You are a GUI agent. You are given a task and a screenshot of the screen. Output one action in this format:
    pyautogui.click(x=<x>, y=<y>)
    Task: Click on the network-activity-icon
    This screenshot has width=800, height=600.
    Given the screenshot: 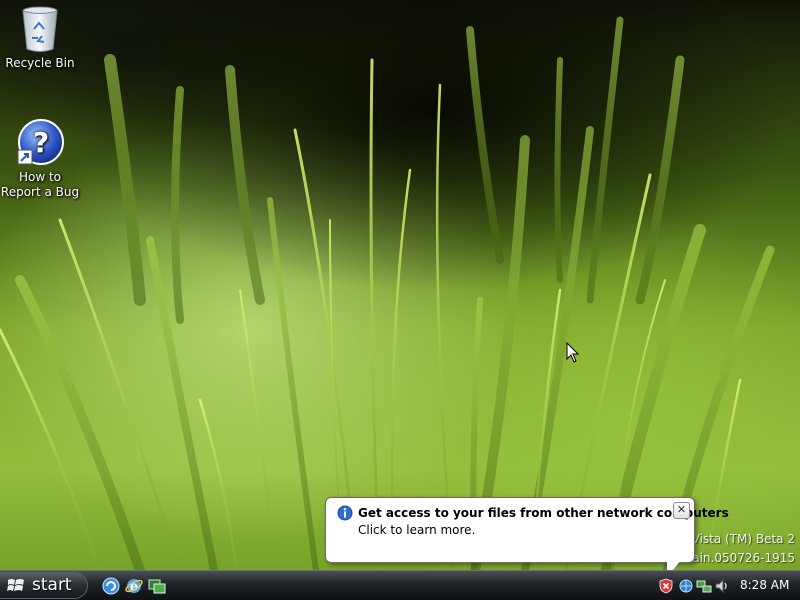 What is the action you would take?
    pyautogui.click(x=704, y=586)
    